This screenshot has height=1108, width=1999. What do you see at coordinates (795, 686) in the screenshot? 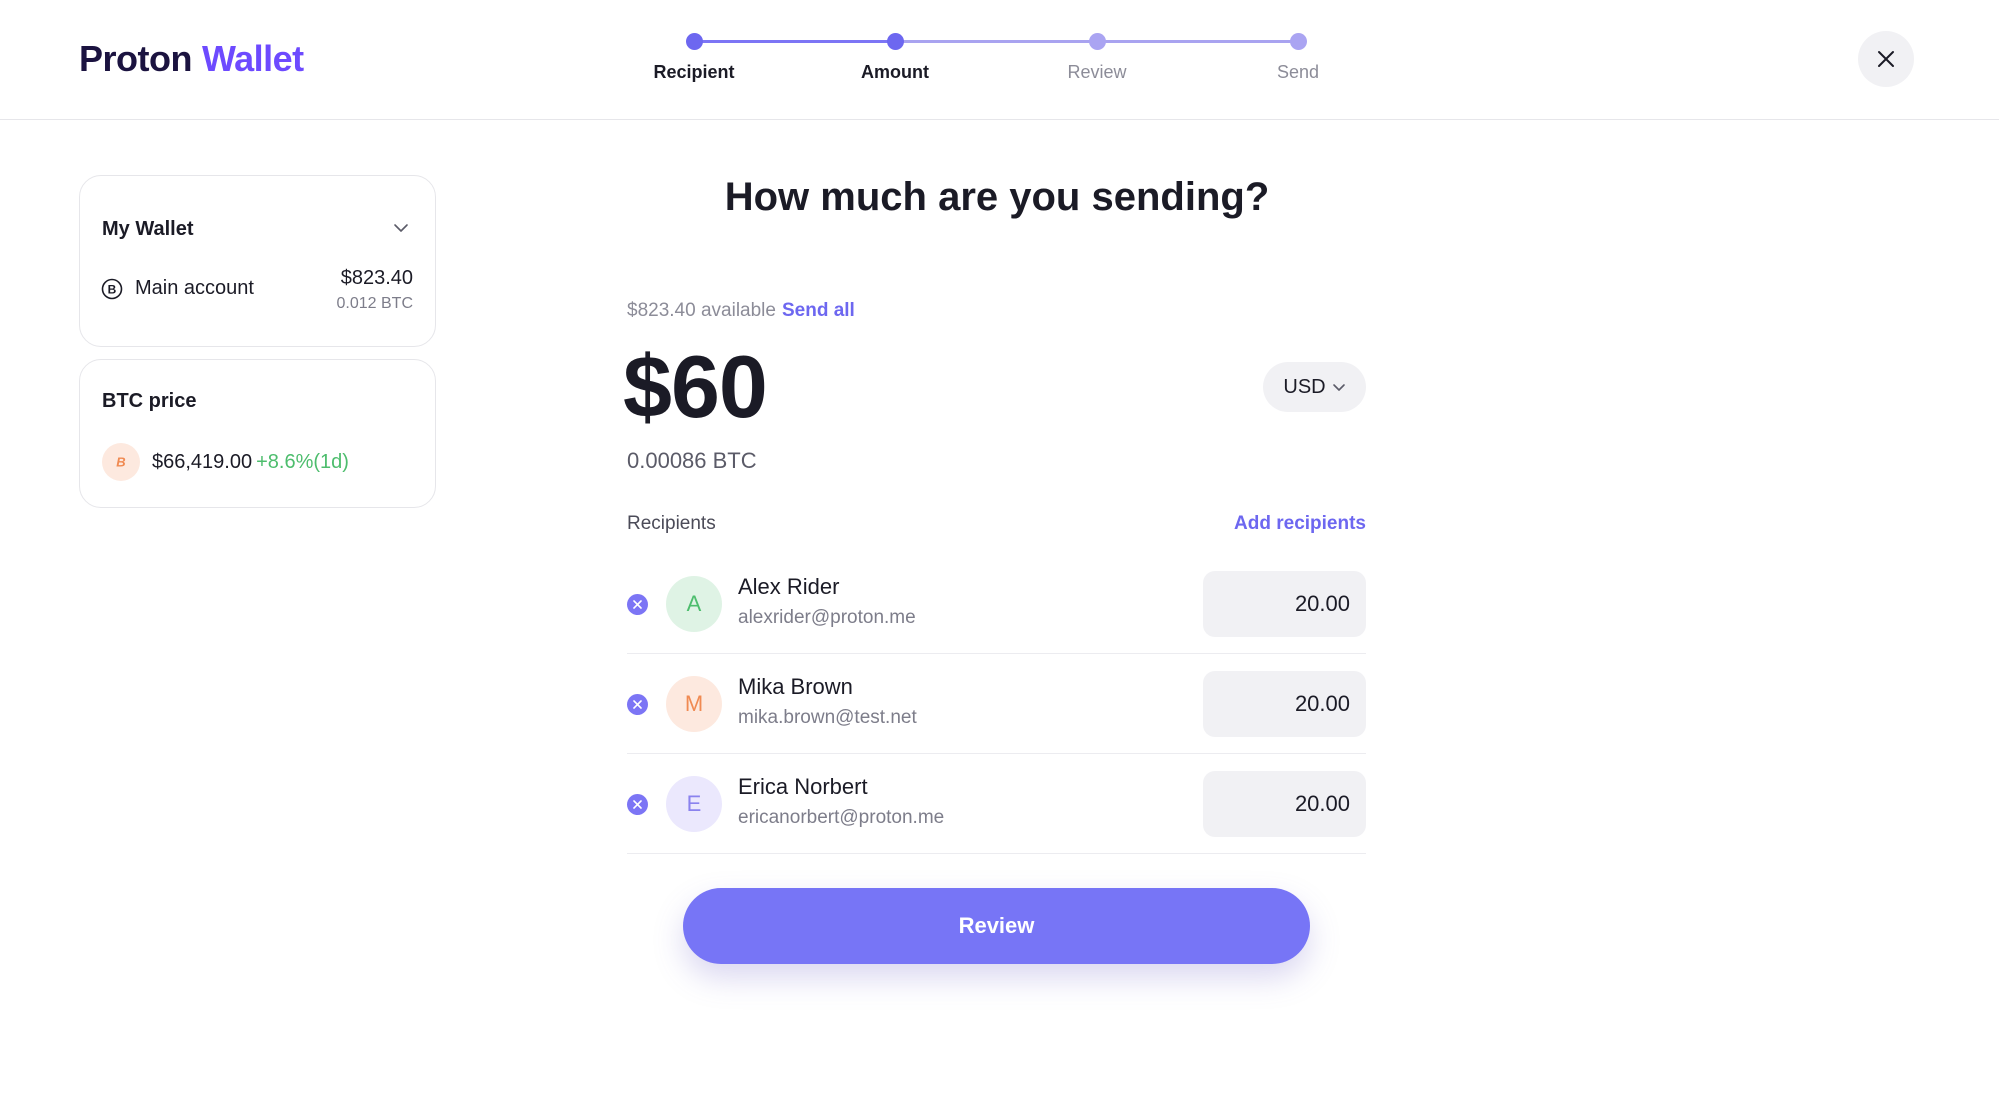
I see `recipient-name: Mika Brown` at bounding box center [795, 686].